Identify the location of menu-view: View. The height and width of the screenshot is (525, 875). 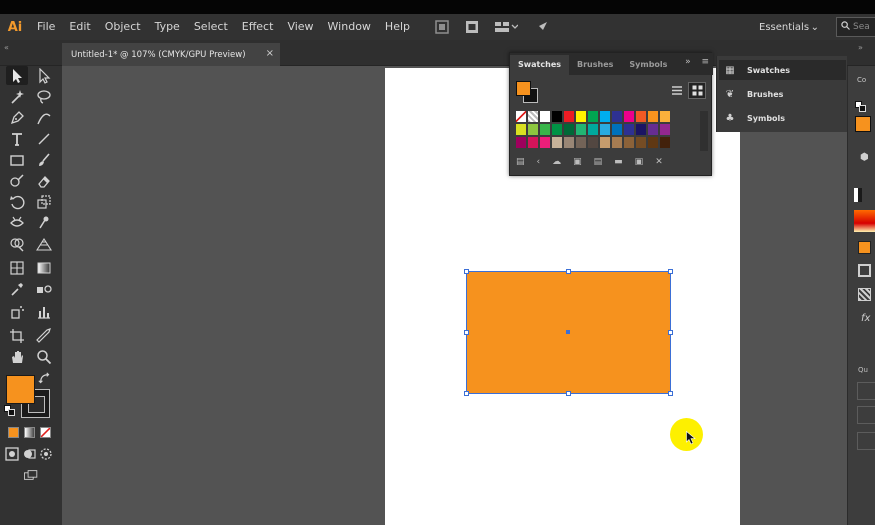
(300, 27).